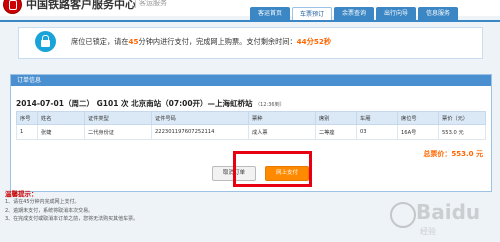 This screenshot has height=242, width=500. Describe the element at coordinates (467, 154) in the screenshot. I see `total-price-value: 553.0 元` at that location.